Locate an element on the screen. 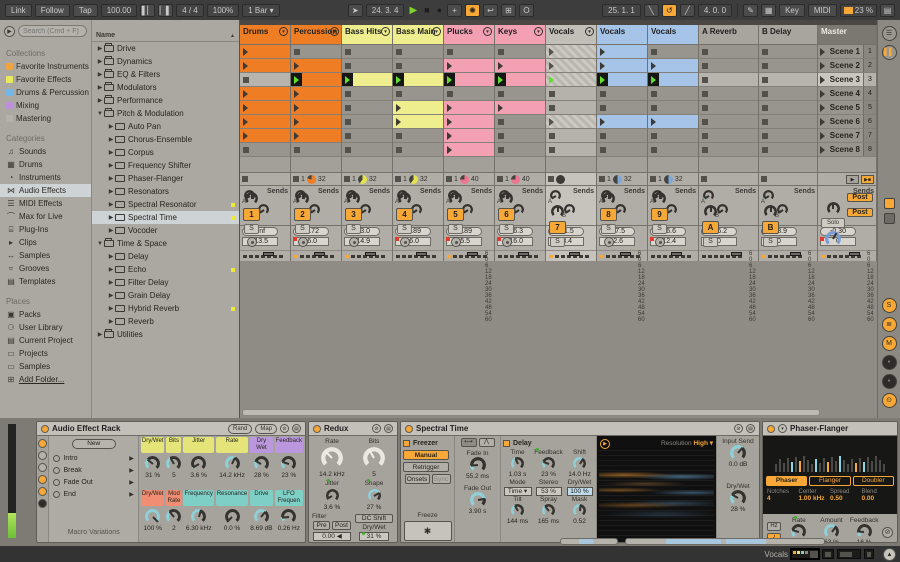 Image resolution: width=900 pixels, height=562 pixels. scene-row: Scene 22 is located at coordinates (847, 66).